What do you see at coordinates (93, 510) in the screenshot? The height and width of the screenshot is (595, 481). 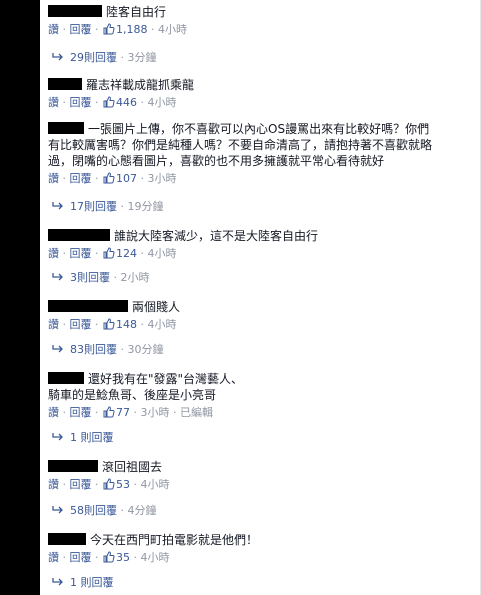 I see `reply-count: 58則回覆` at bounding box center [93, 510].